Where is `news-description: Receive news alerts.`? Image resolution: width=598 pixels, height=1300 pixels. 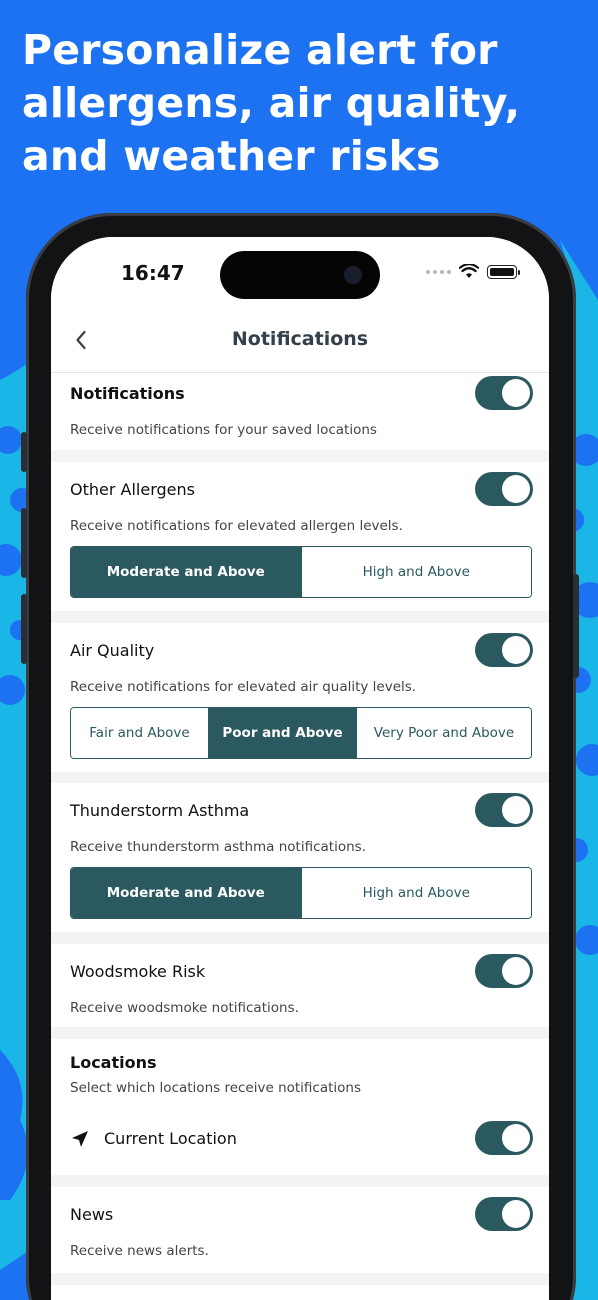 news-description: Receive news alerts. is located at coordinates (139, 1251).